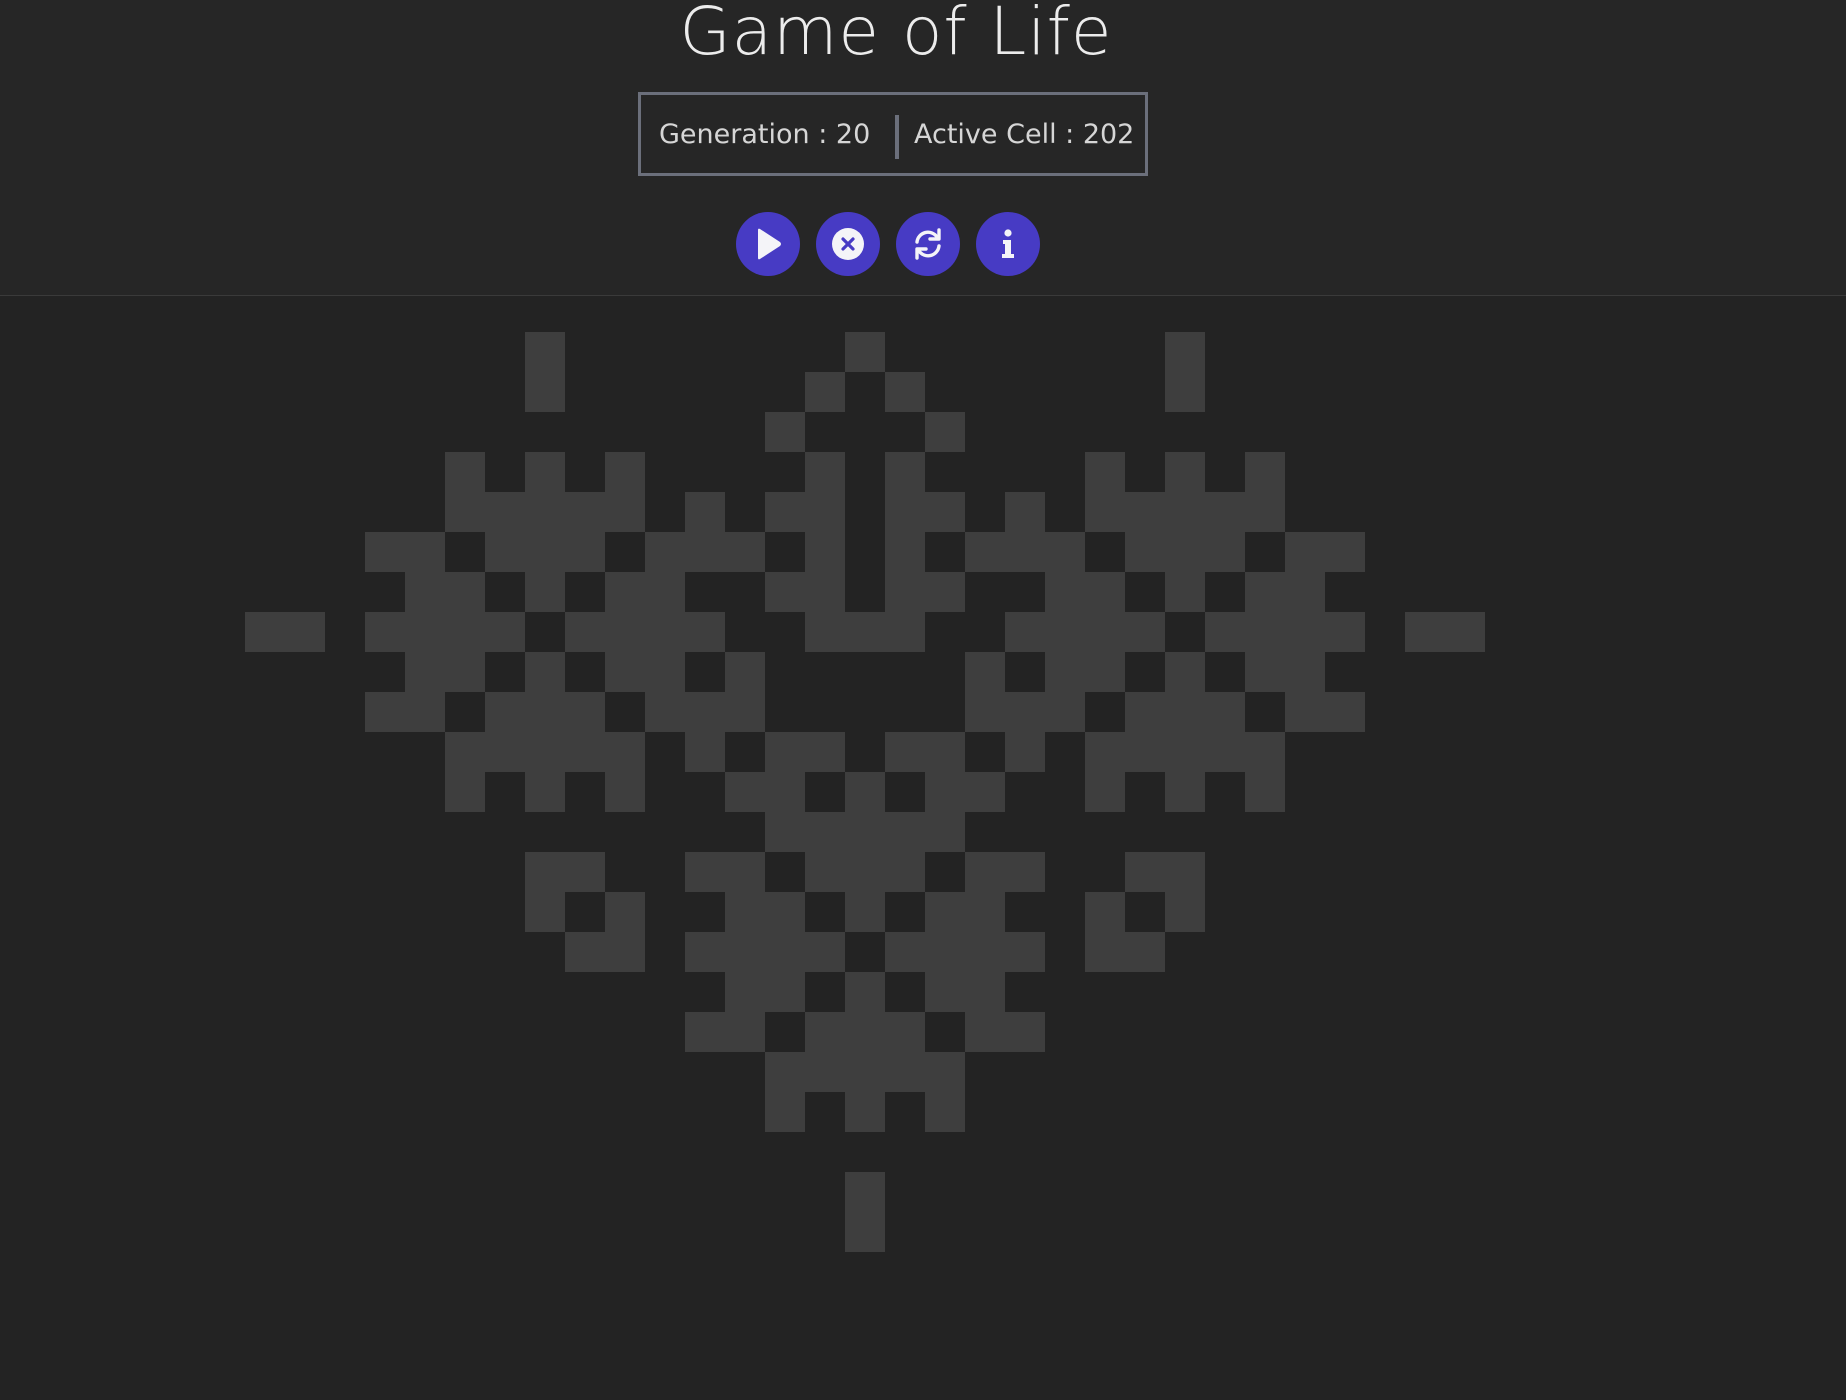 The image size is (1846, 1400). I want to click on reset-button, so click(928, 244).